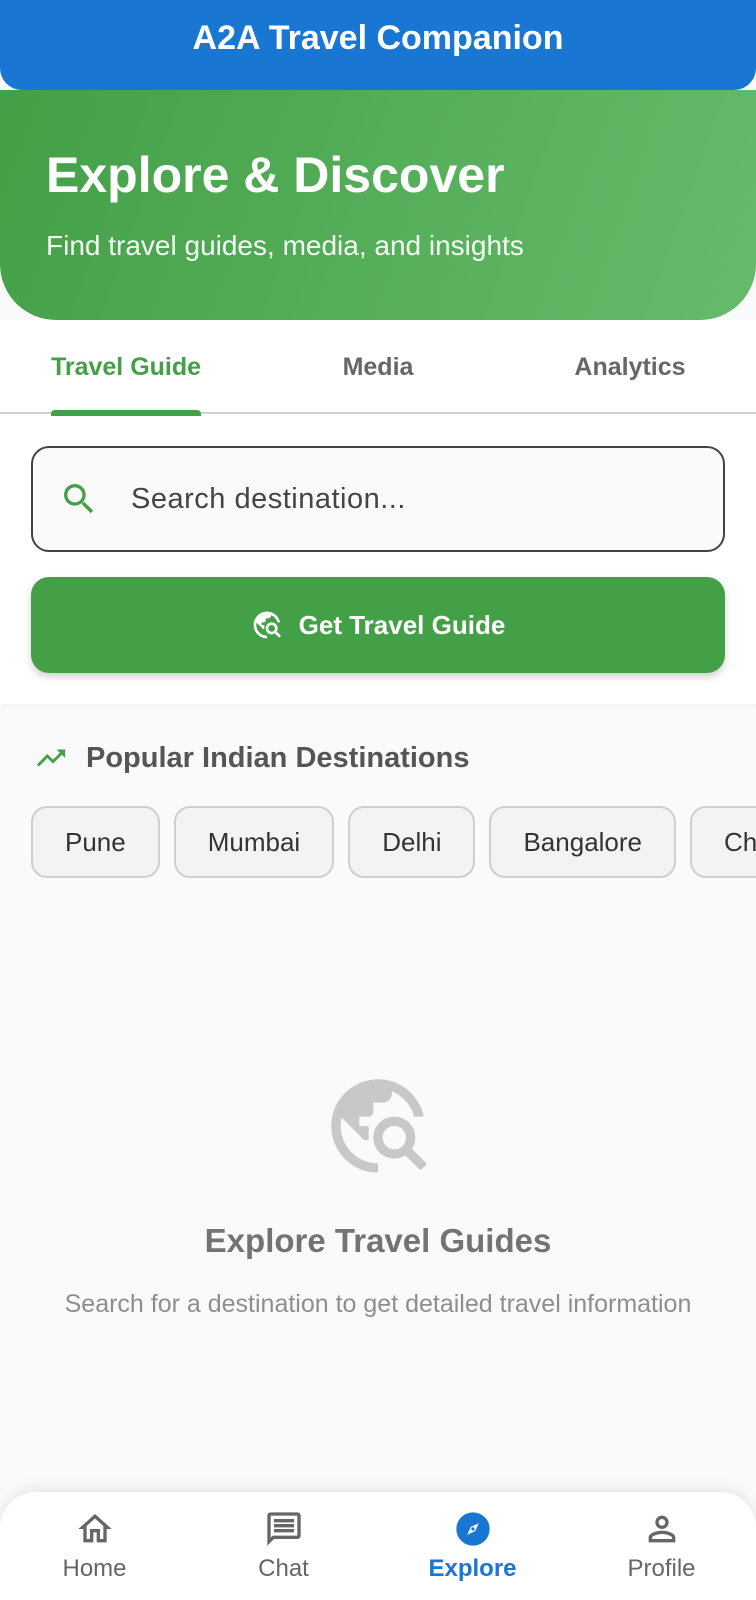 This screenshot has width=756, height=1600. What do you see at coordinates (583, 842) in the screenshot?
I see `destination-chip-bangalore: Bangalore` at bounding box center [583, 842].